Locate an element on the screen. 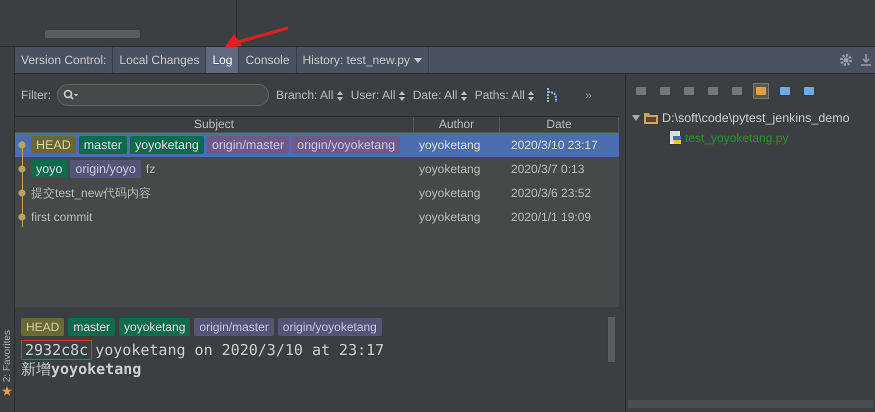 The width and height of the screenshot is (875, 412). more-button: » is located at coordinates (588, 95).